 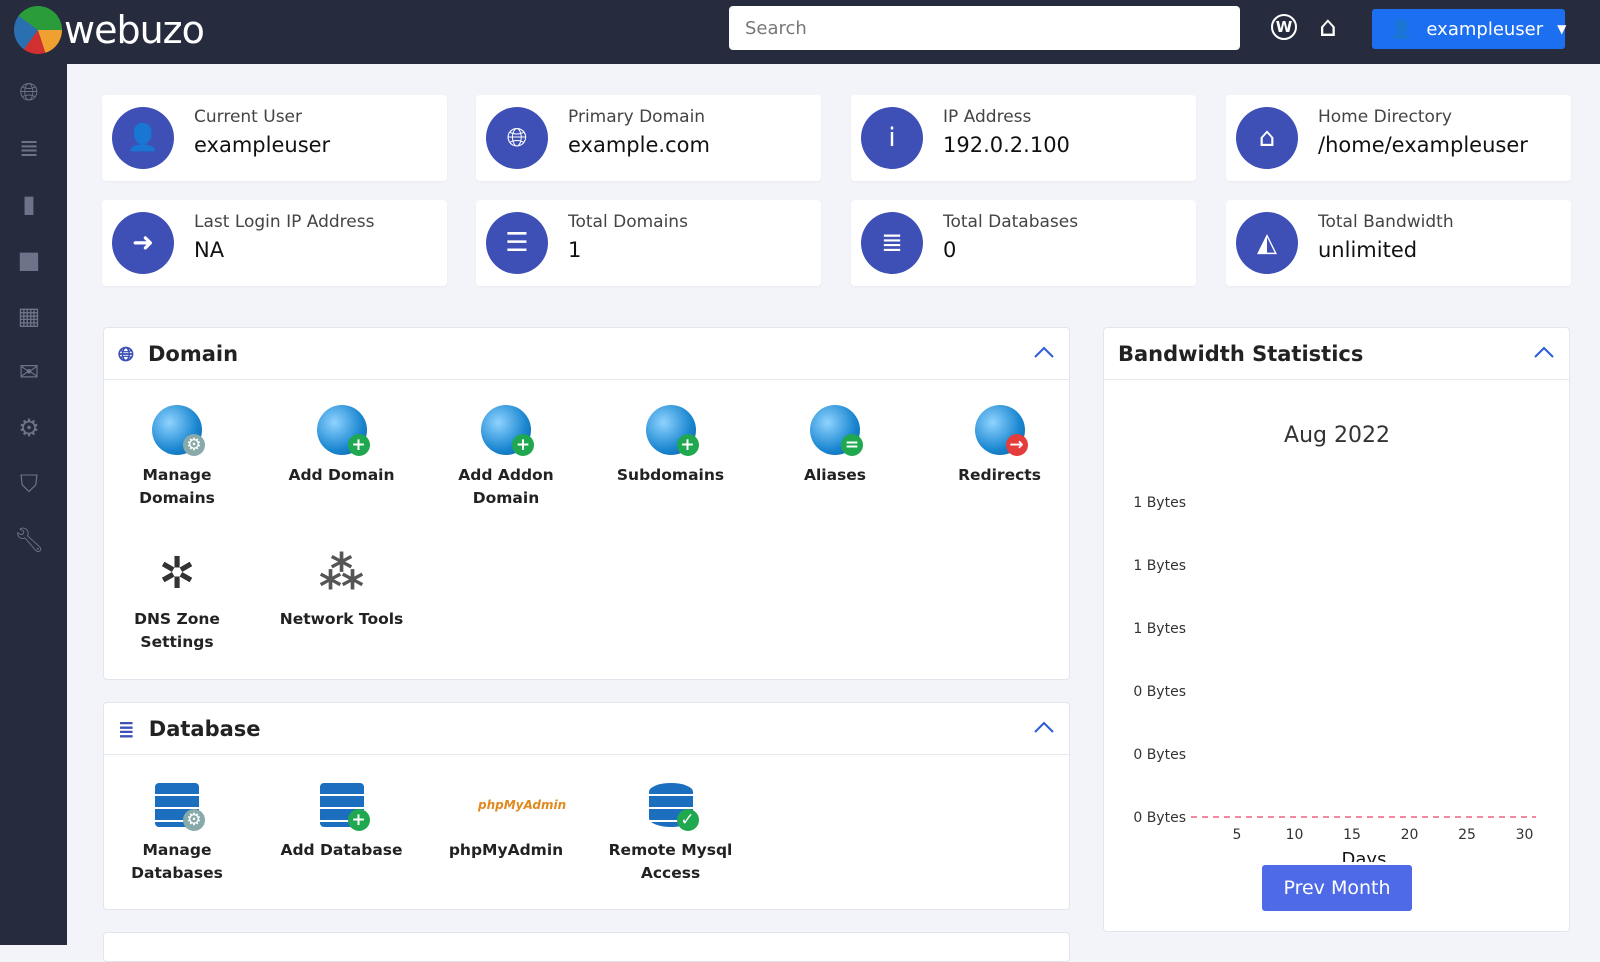 What do you see at coordinates (1368, 250) in the screenshot?
I see `card-value: unlimited` at bounding box center [1368, 250].